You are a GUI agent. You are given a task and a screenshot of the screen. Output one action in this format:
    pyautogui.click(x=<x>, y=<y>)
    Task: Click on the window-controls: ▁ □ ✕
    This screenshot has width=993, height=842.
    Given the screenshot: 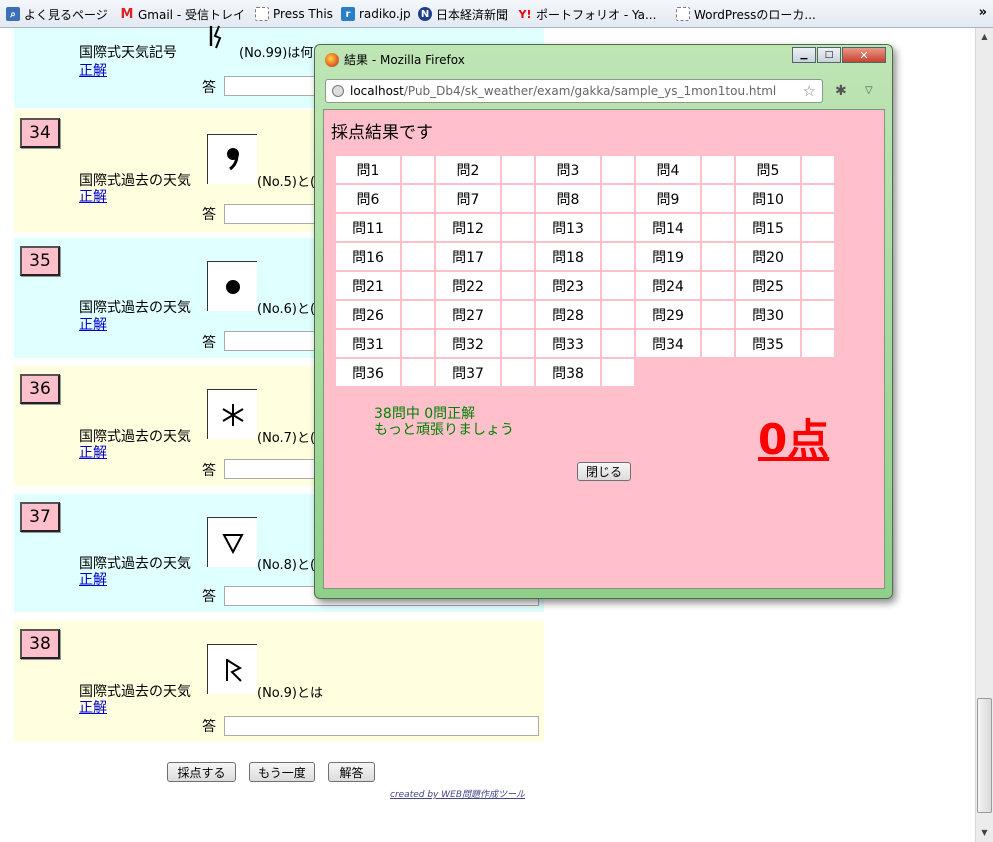 What is the action you would take?
    pyautogui.click(x=838, y=55)
    